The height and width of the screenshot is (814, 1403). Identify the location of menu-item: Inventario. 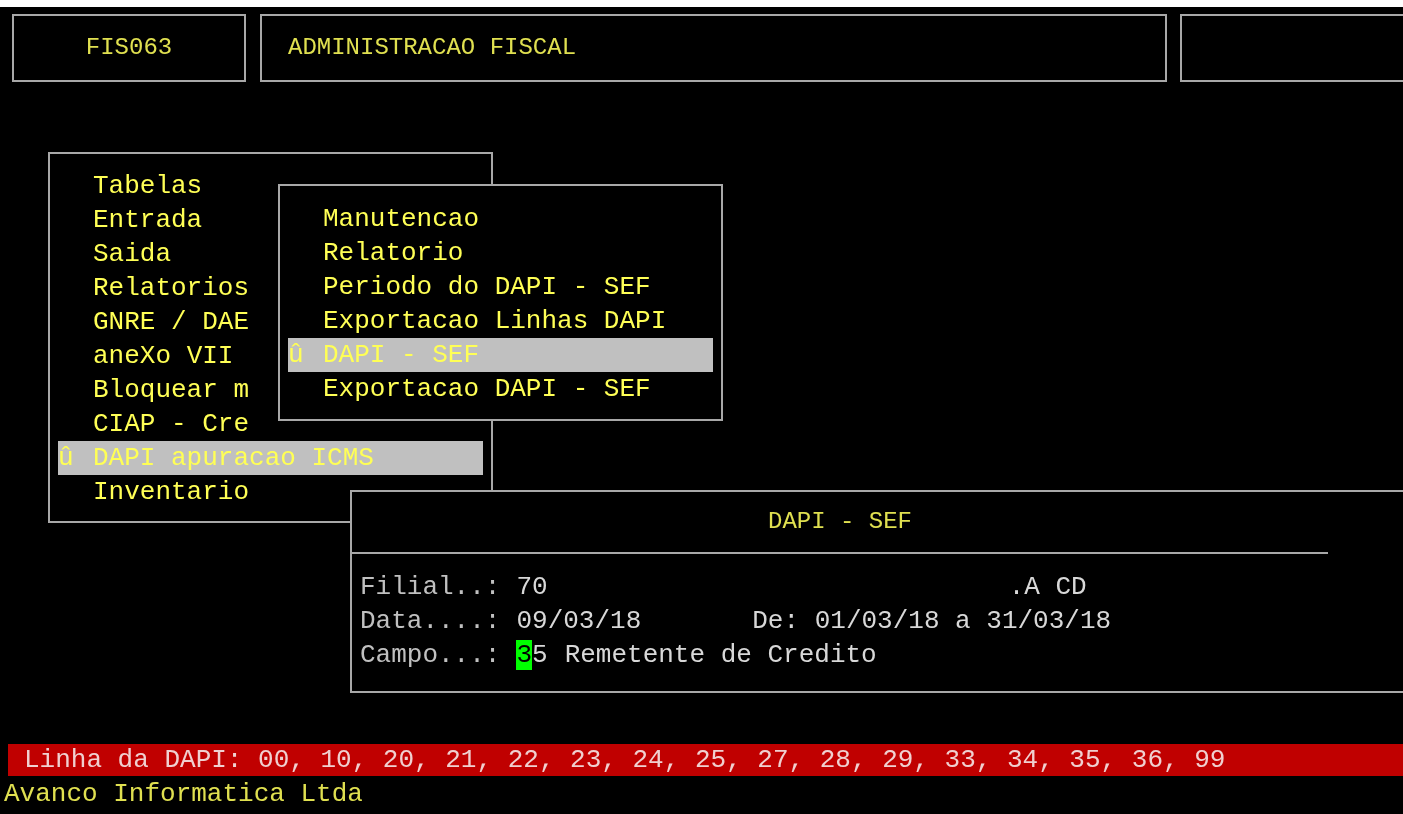
(154, 492).